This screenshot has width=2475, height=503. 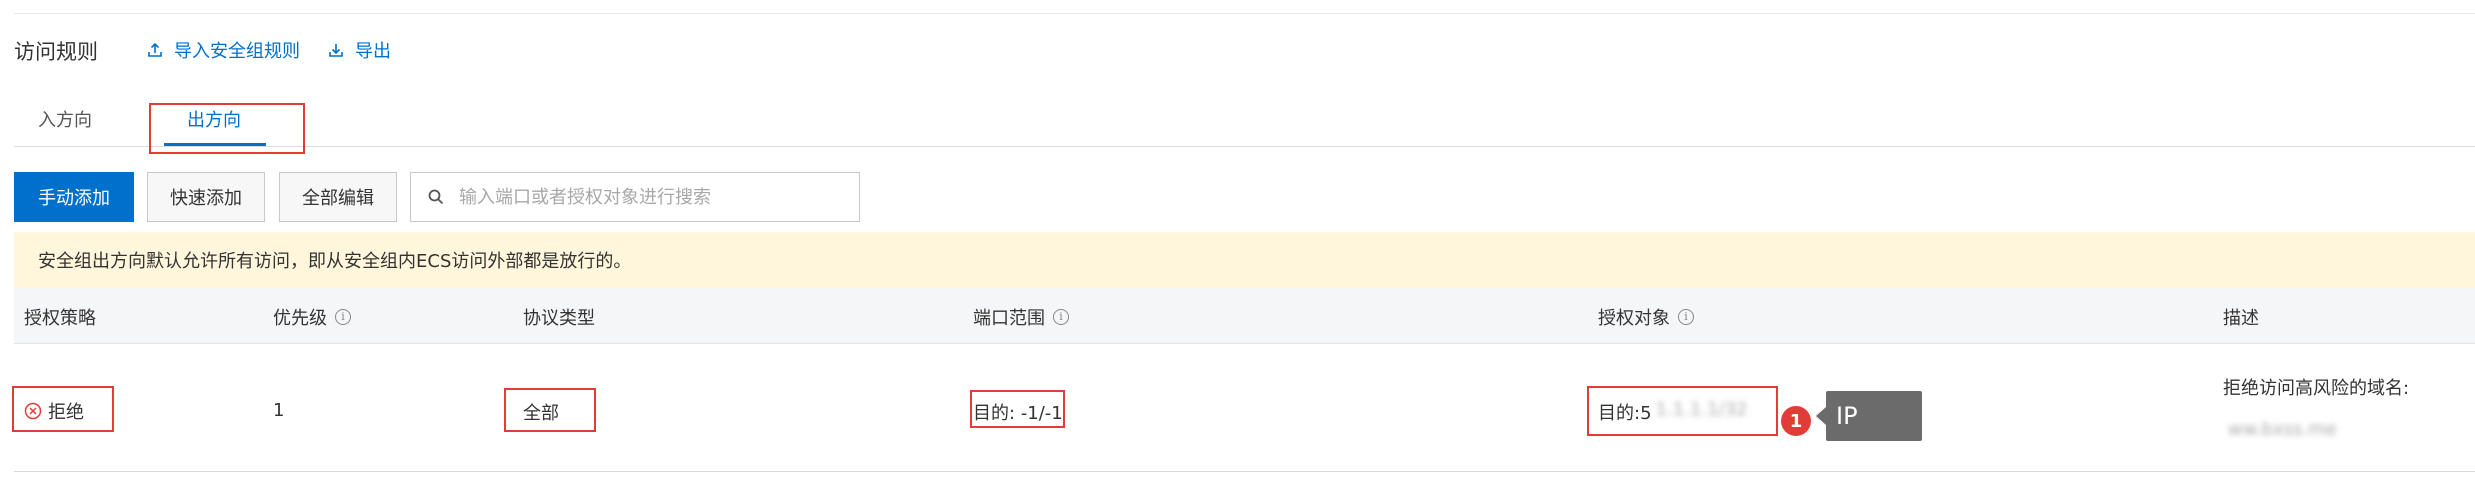 I want to click on annotation-badge: 1, so click(x=1796, y=421).